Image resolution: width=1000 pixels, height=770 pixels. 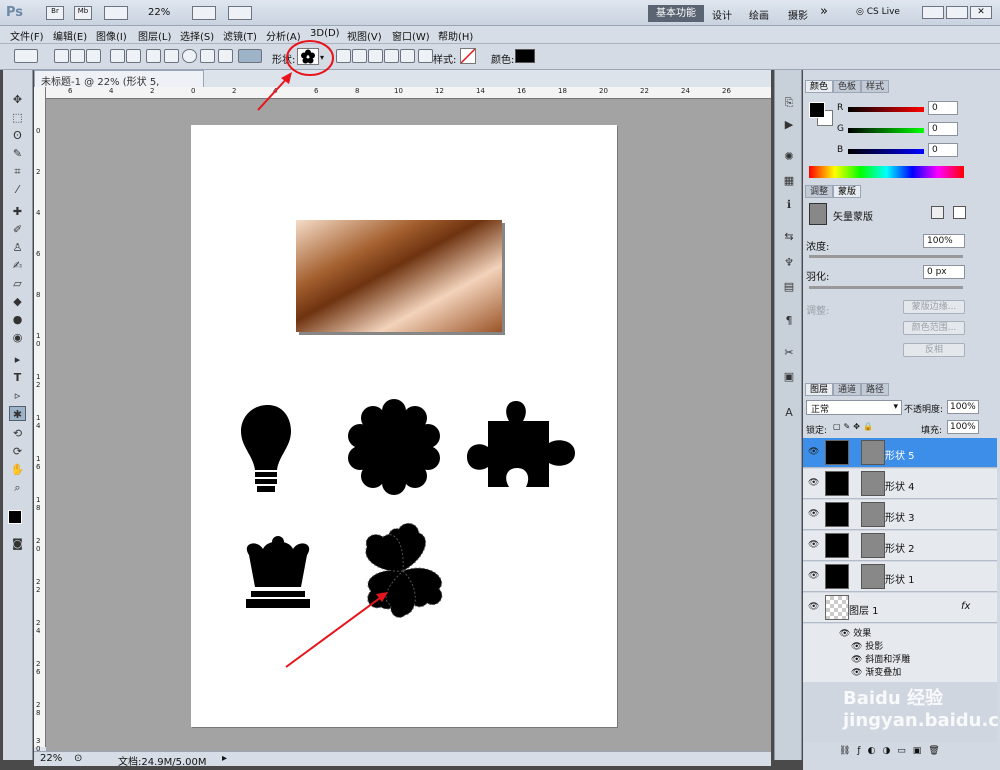 What do you see at coordinates (819, 86) in the screenshot?
I see `tab-color: 颜色` at bounding box center [819, 86].